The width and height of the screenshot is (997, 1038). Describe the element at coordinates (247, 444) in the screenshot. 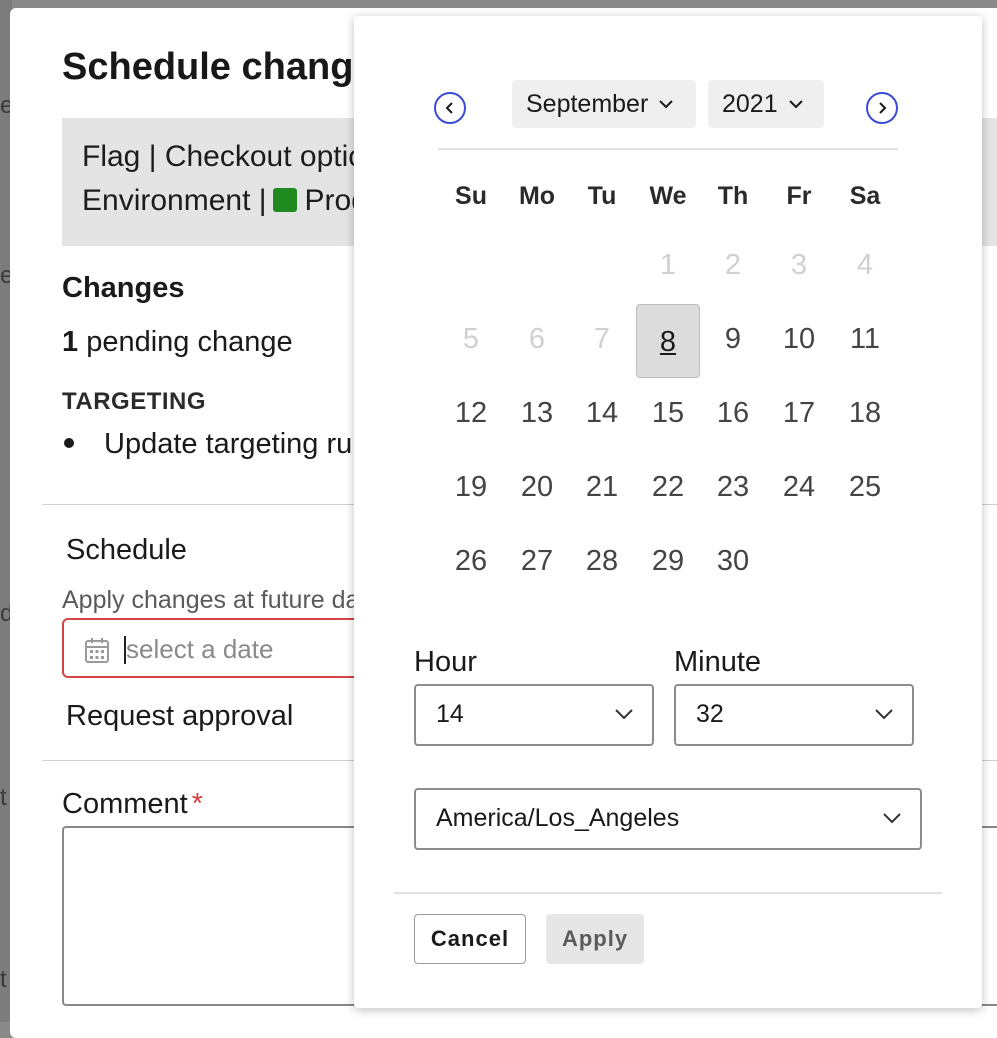

I see `targeting-item-label: Update targeting rules` at that location.